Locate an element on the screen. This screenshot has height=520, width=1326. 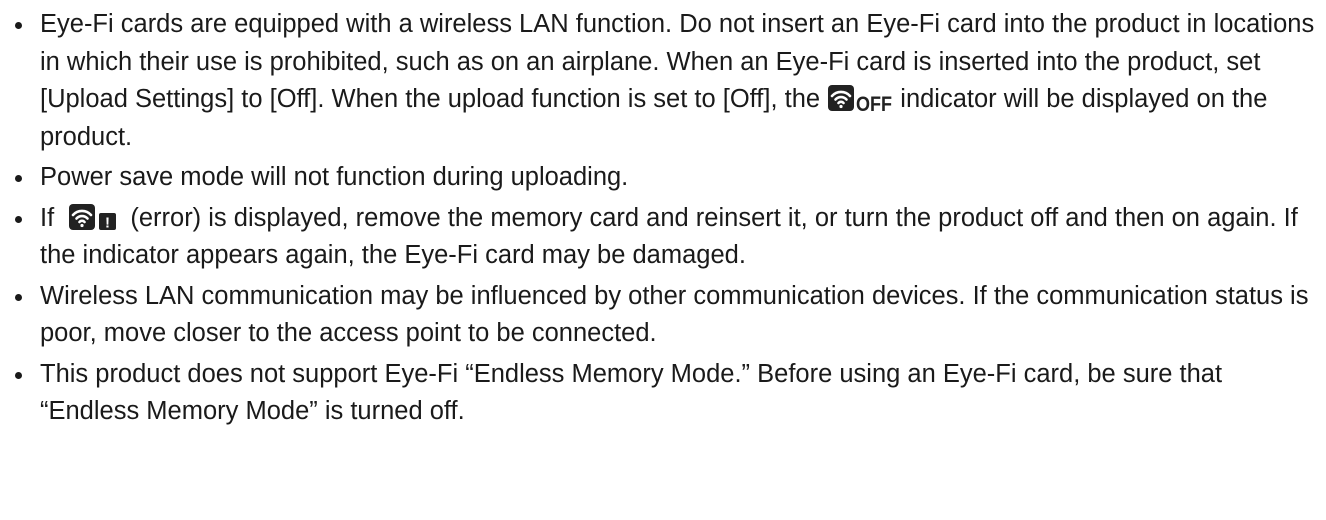
wifi-error-icon-label: ! is located at coordinates (107, 222).